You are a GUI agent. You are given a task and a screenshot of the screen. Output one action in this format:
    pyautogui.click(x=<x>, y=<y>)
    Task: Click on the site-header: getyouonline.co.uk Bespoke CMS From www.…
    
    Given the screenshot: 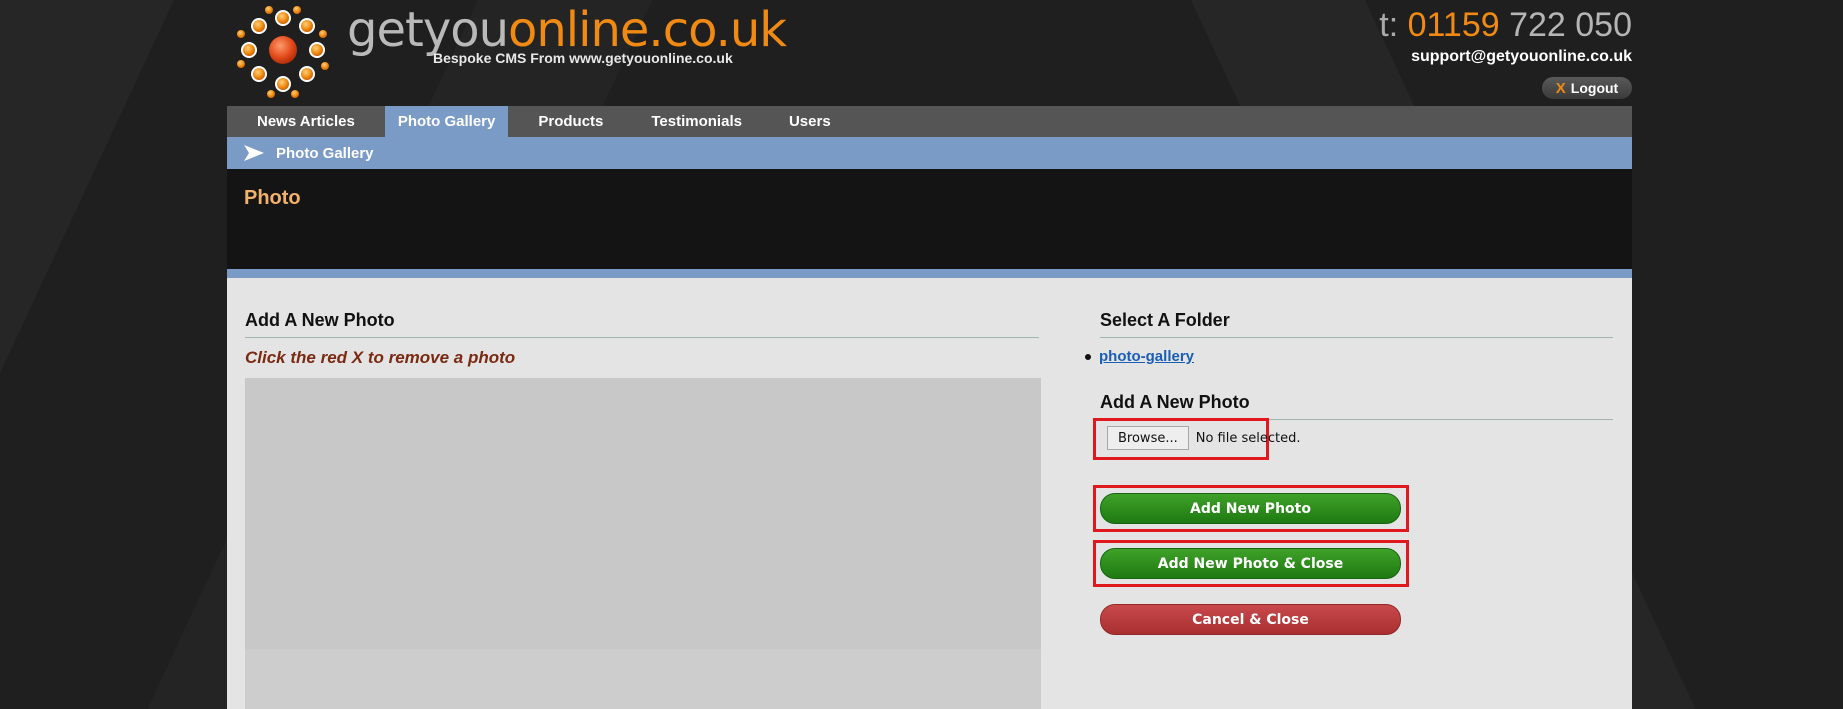 What is the action you would take?
    pyautogui.click(x=929, y=53)
    